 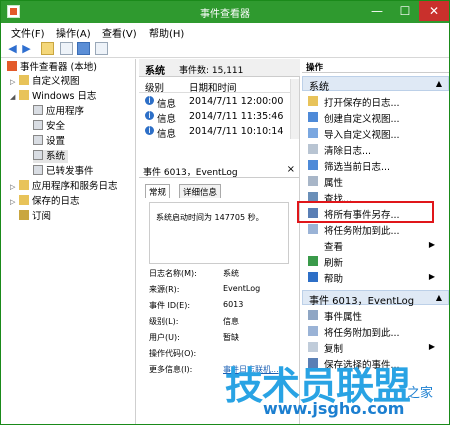 I want to click on tree-item-setup: 设置, so click(x=49, y=141).